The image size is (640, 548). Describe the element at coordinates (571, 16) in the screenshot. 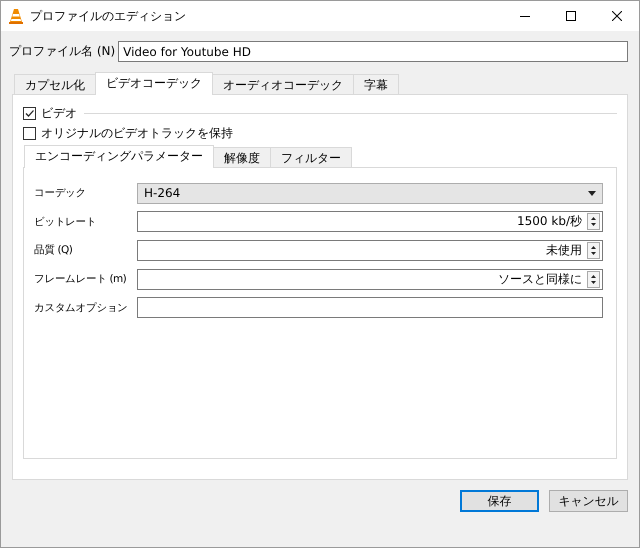

I see `maximize-icon` at that location.